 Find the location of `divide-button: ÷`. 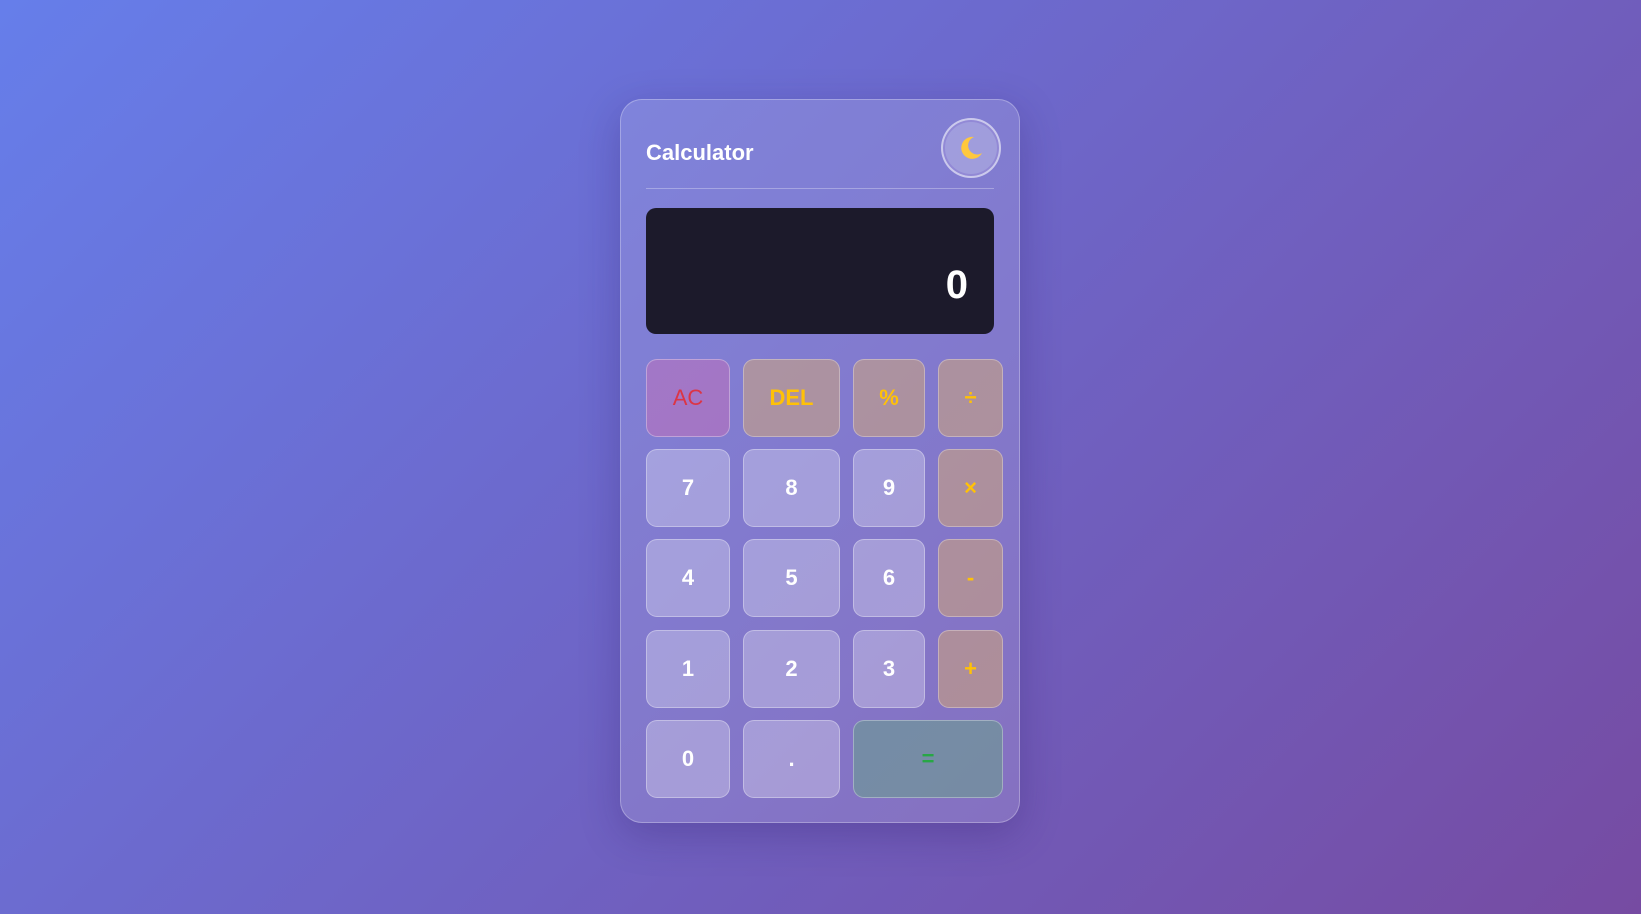

divide-button: ÷ is located at coordinates (970, 398).